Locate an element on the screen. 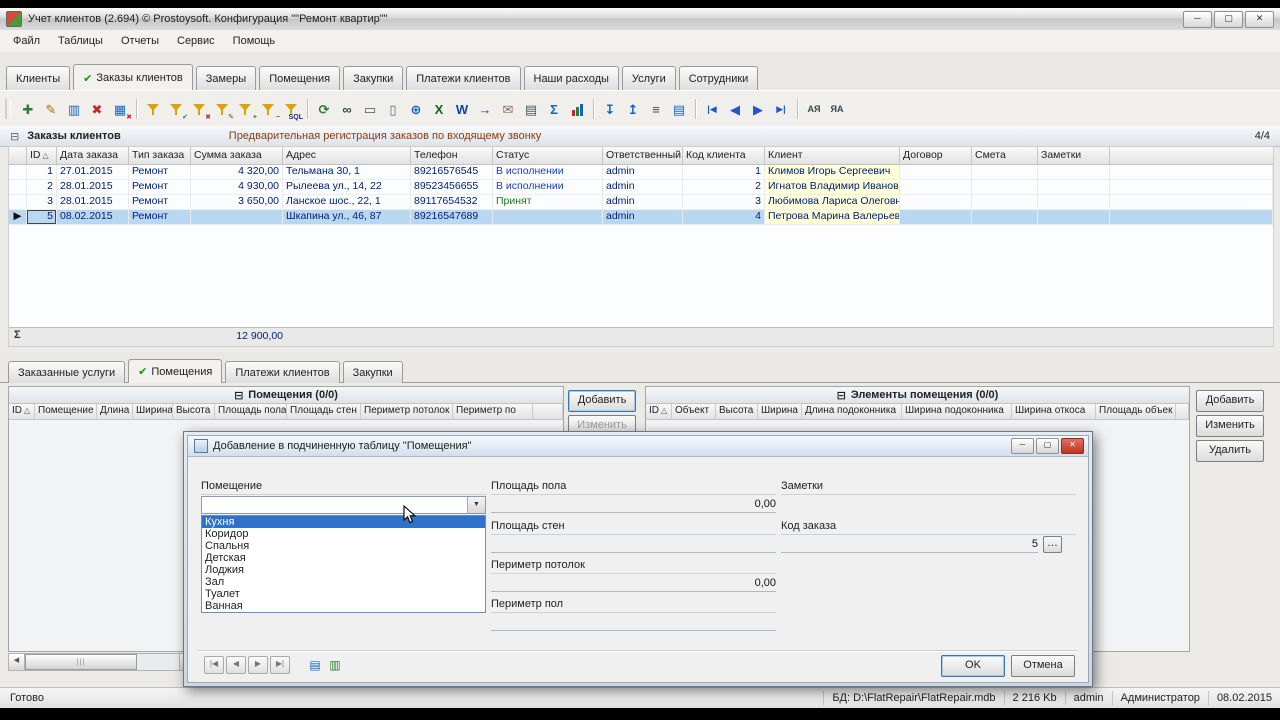  column-header: Ответственный is located at coordinates (643, 155).